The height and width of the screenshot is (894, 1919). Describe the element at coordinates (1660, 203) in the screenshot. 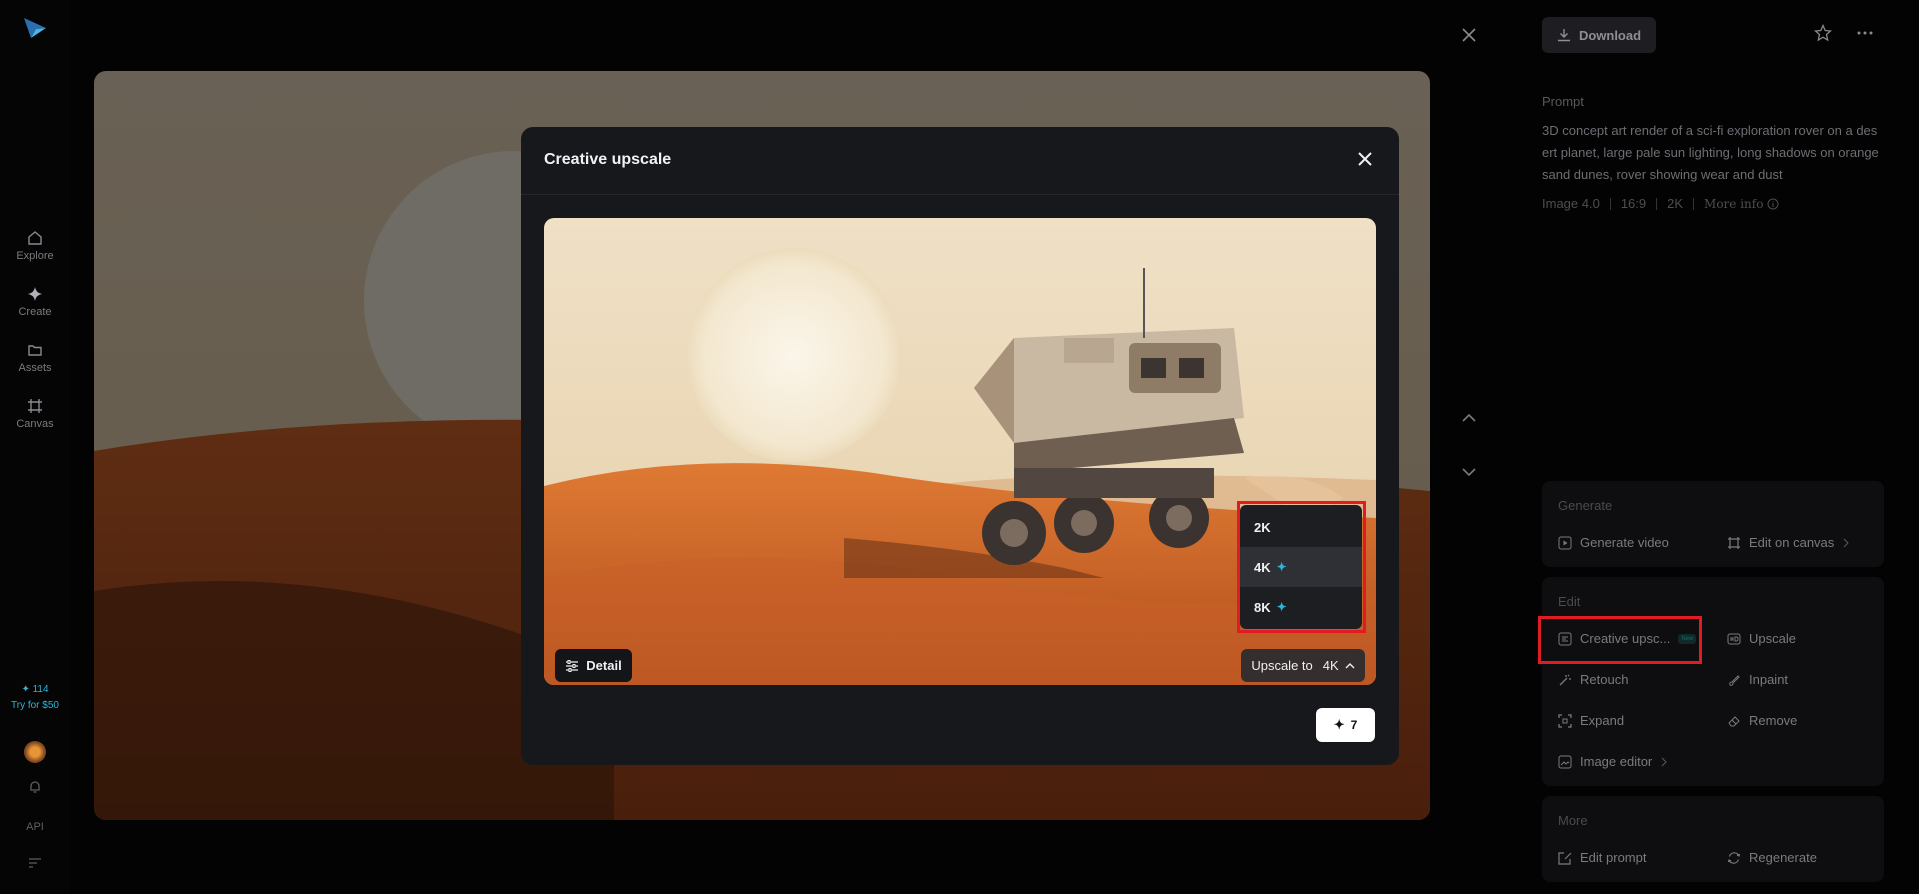

I see `image-metadata: Image 4.0 16:9 2K More info` at that location.